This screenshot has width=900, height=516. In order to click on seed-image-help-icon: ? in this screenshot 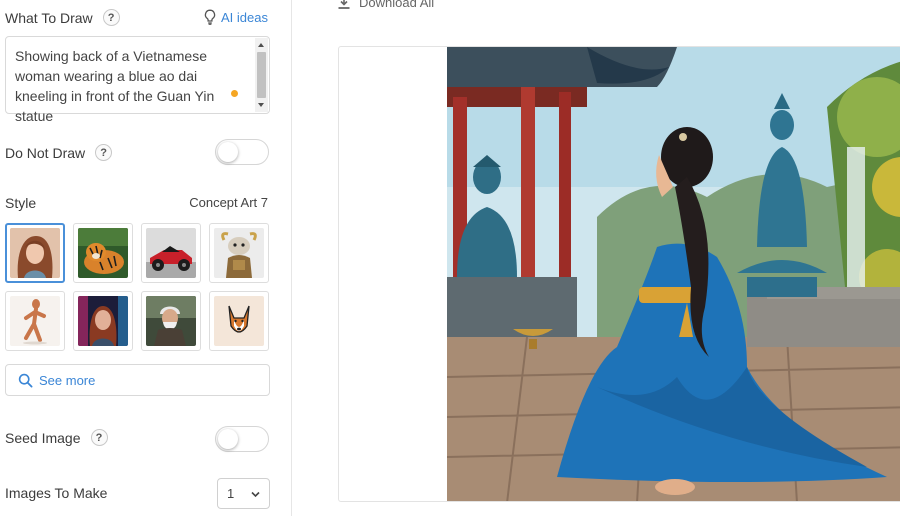, I will do `click(99, 437)`.